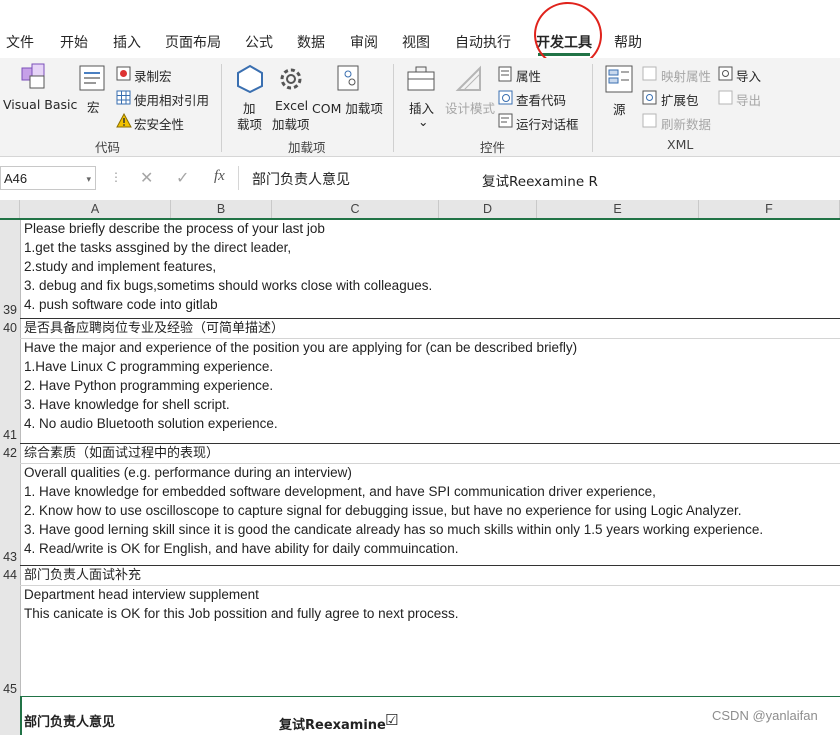 The image size is (840, 735). What do you see at coordinates (74, 43) in the screenshot?
I see `tab-home: 开始` at bounding box center [74, 43].